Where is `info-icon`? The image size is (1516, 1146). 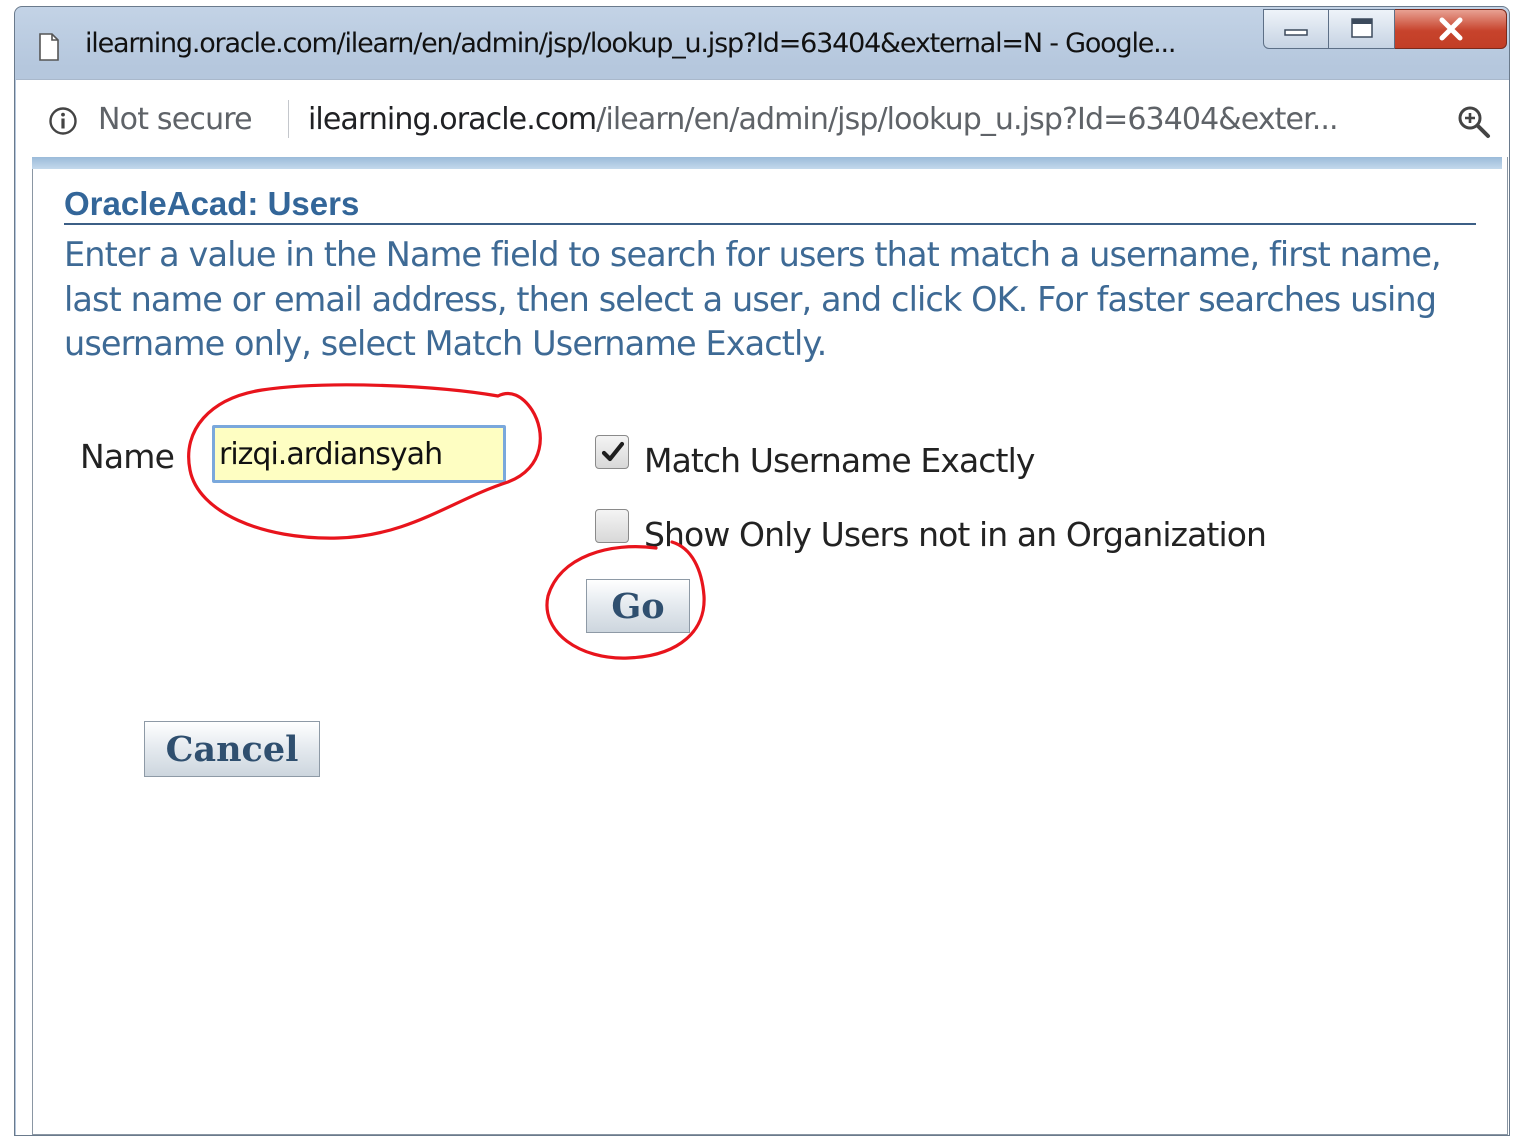
info-icon is located at coordinates (63, 121).